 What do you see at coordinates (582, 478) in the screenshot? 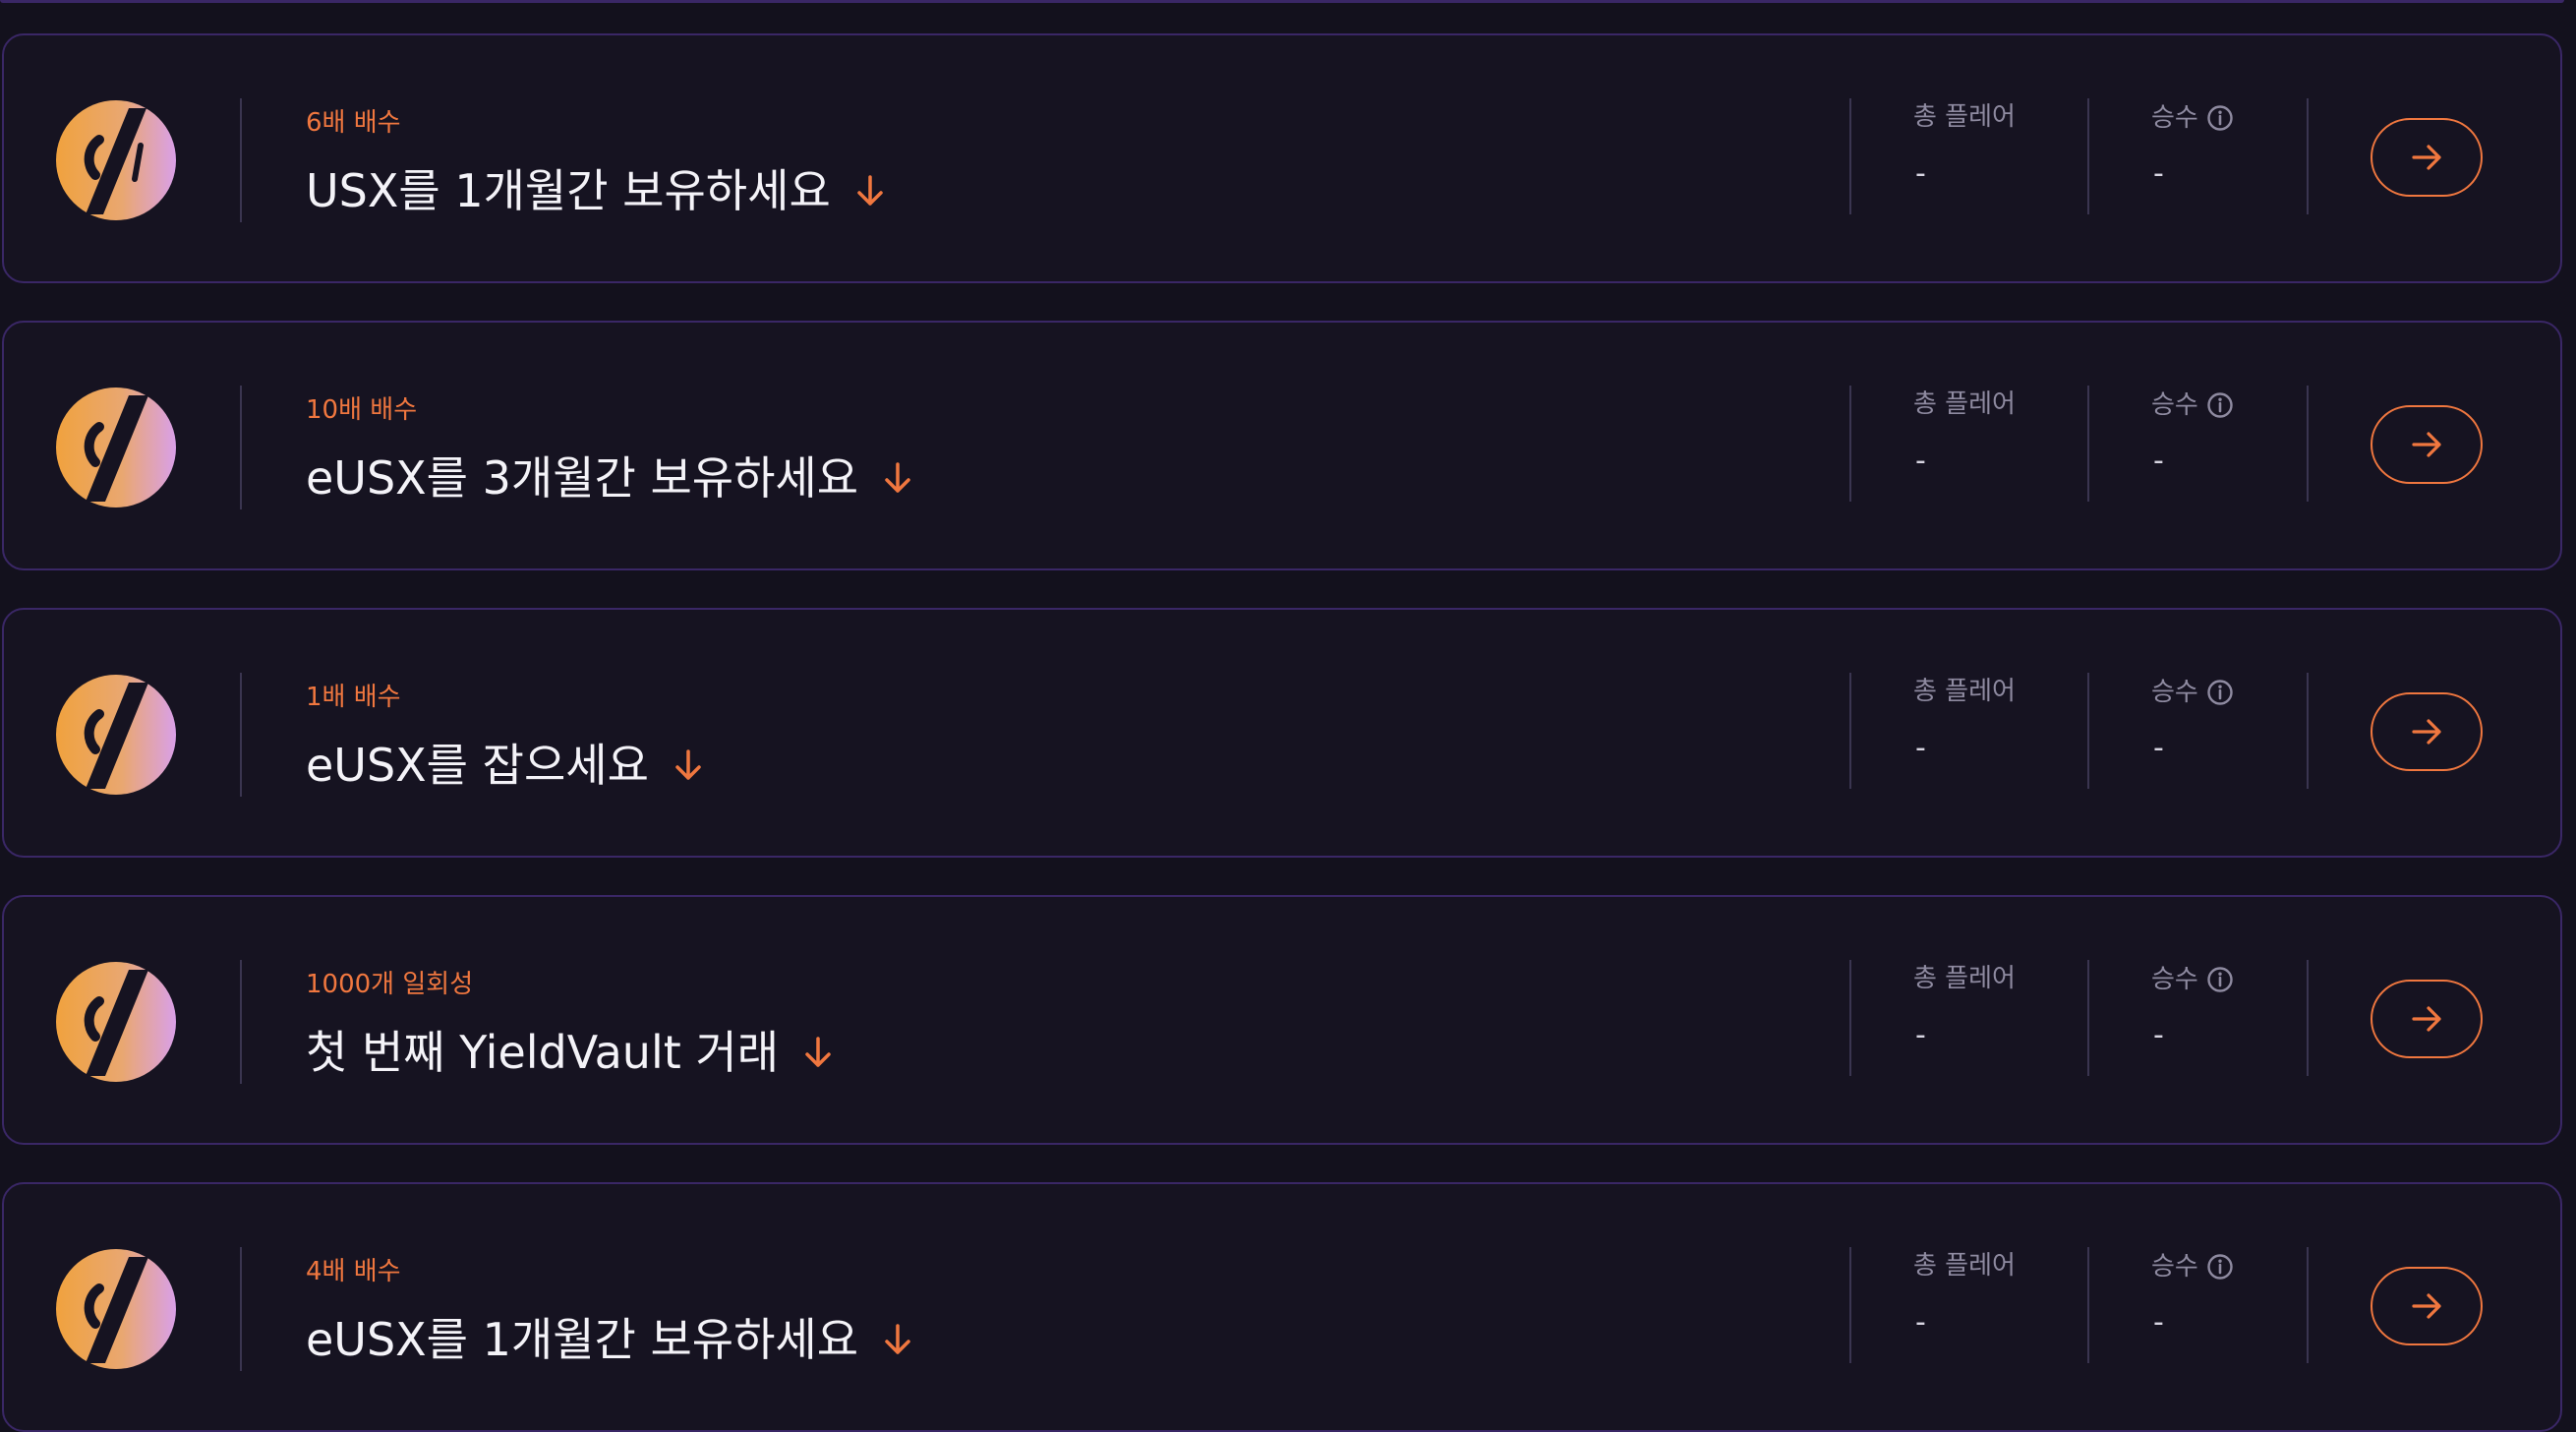
I see `quest-title: eUSX를 3개월간 보유하세요` at bounding box center [582, 478].